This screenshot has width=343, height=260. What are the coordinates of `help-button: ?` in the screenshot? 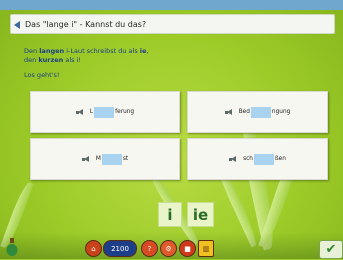 It's located at (149, 248).